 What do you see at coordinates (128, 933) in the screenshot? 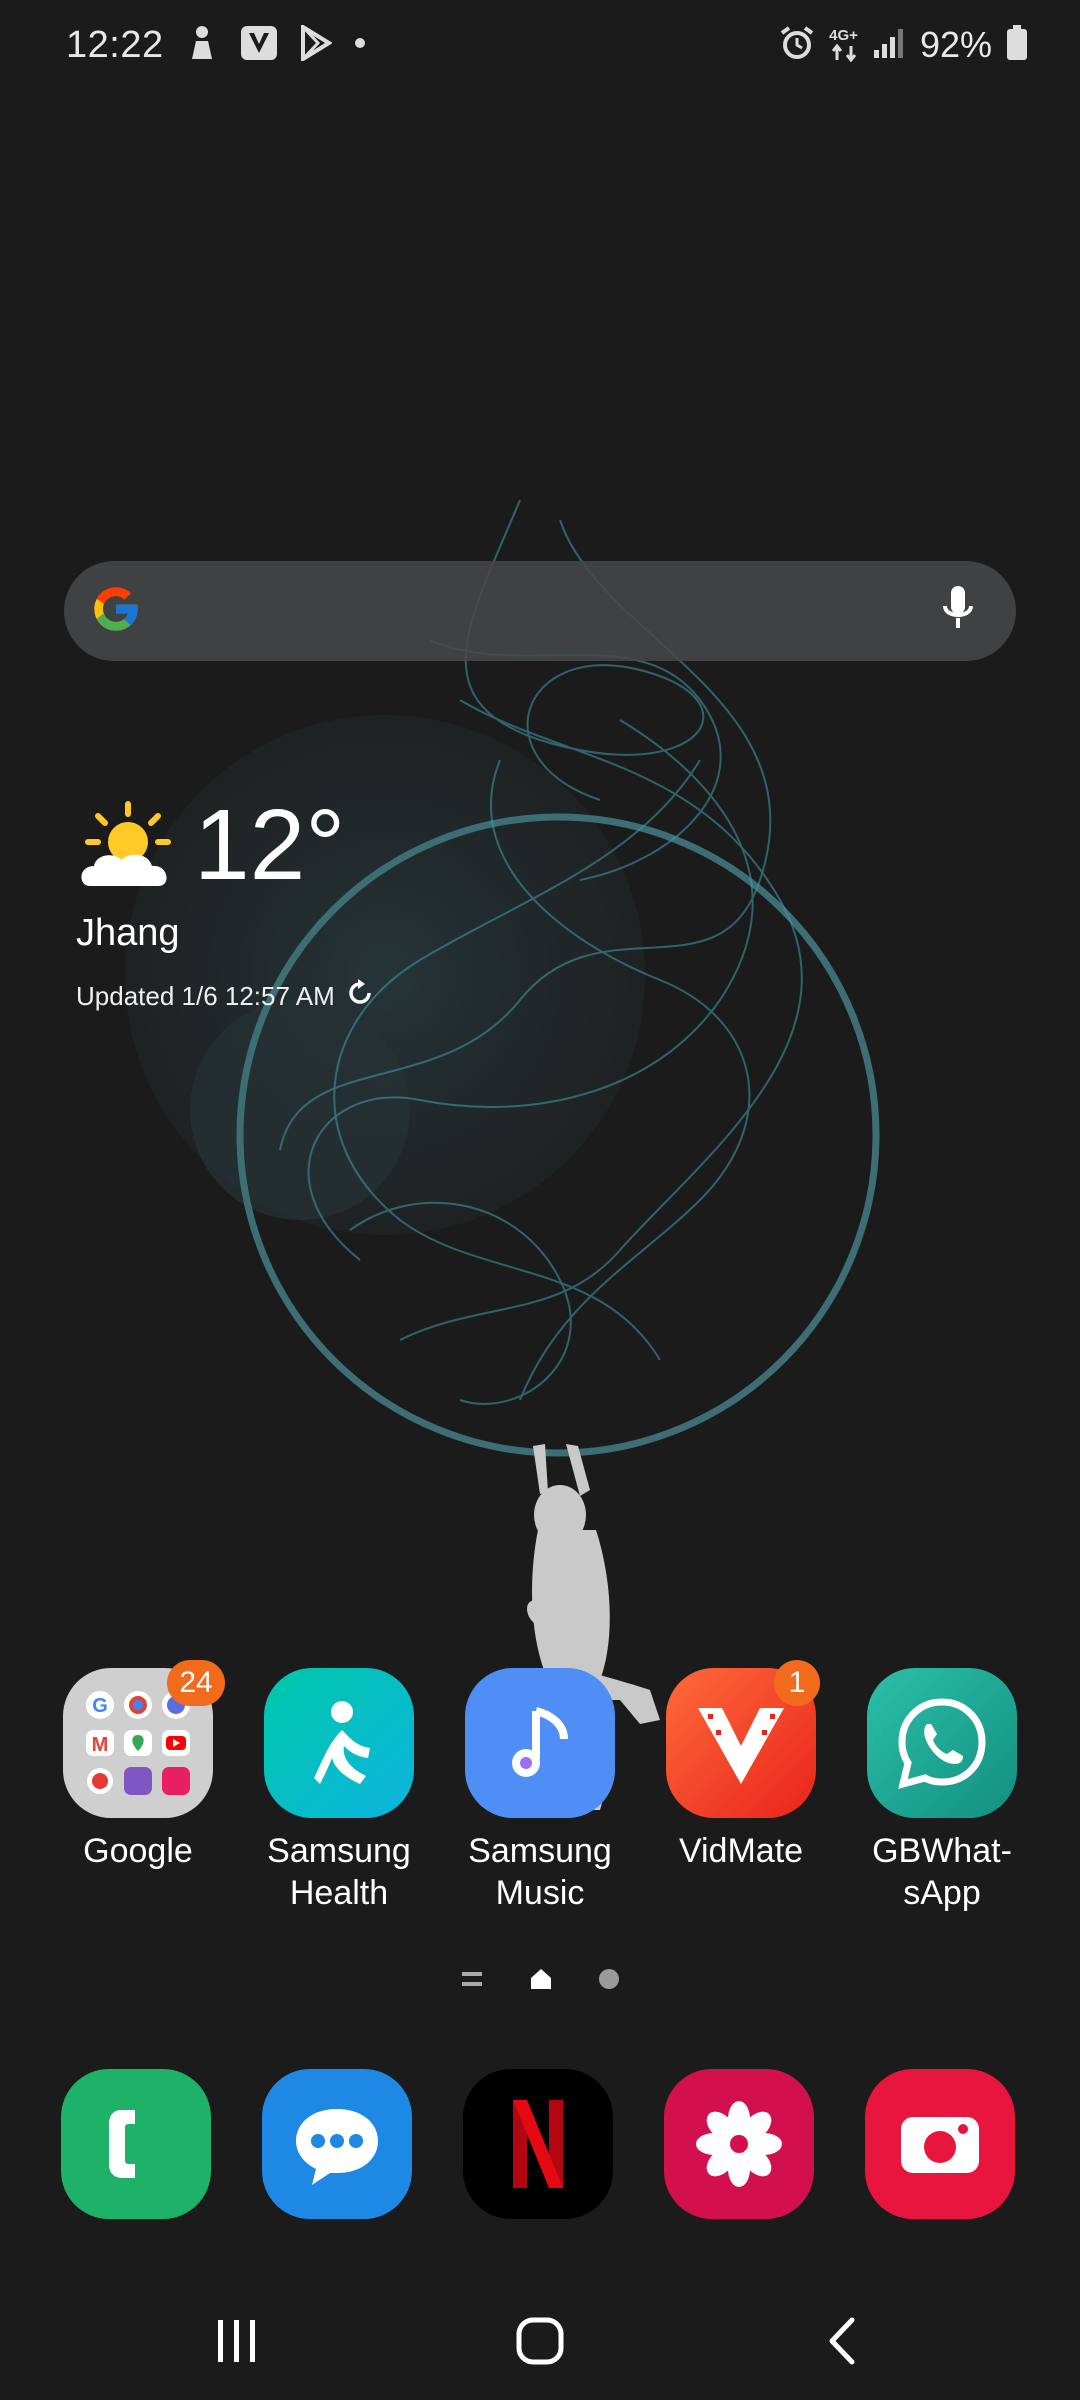
I see `city-name: Jhang` at bounding box center [128, 933].